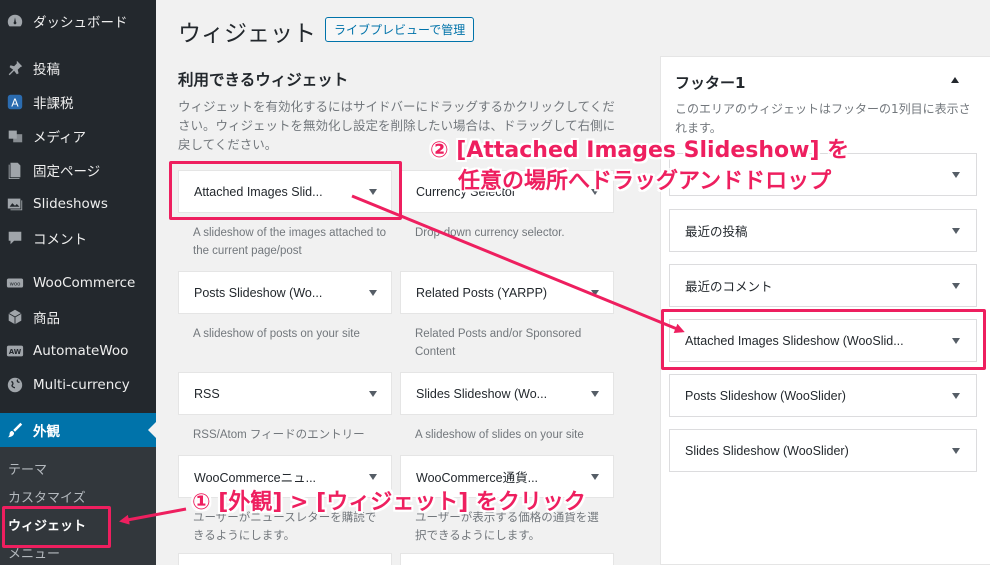  I want to click on click-arrow, so click(153, 516).